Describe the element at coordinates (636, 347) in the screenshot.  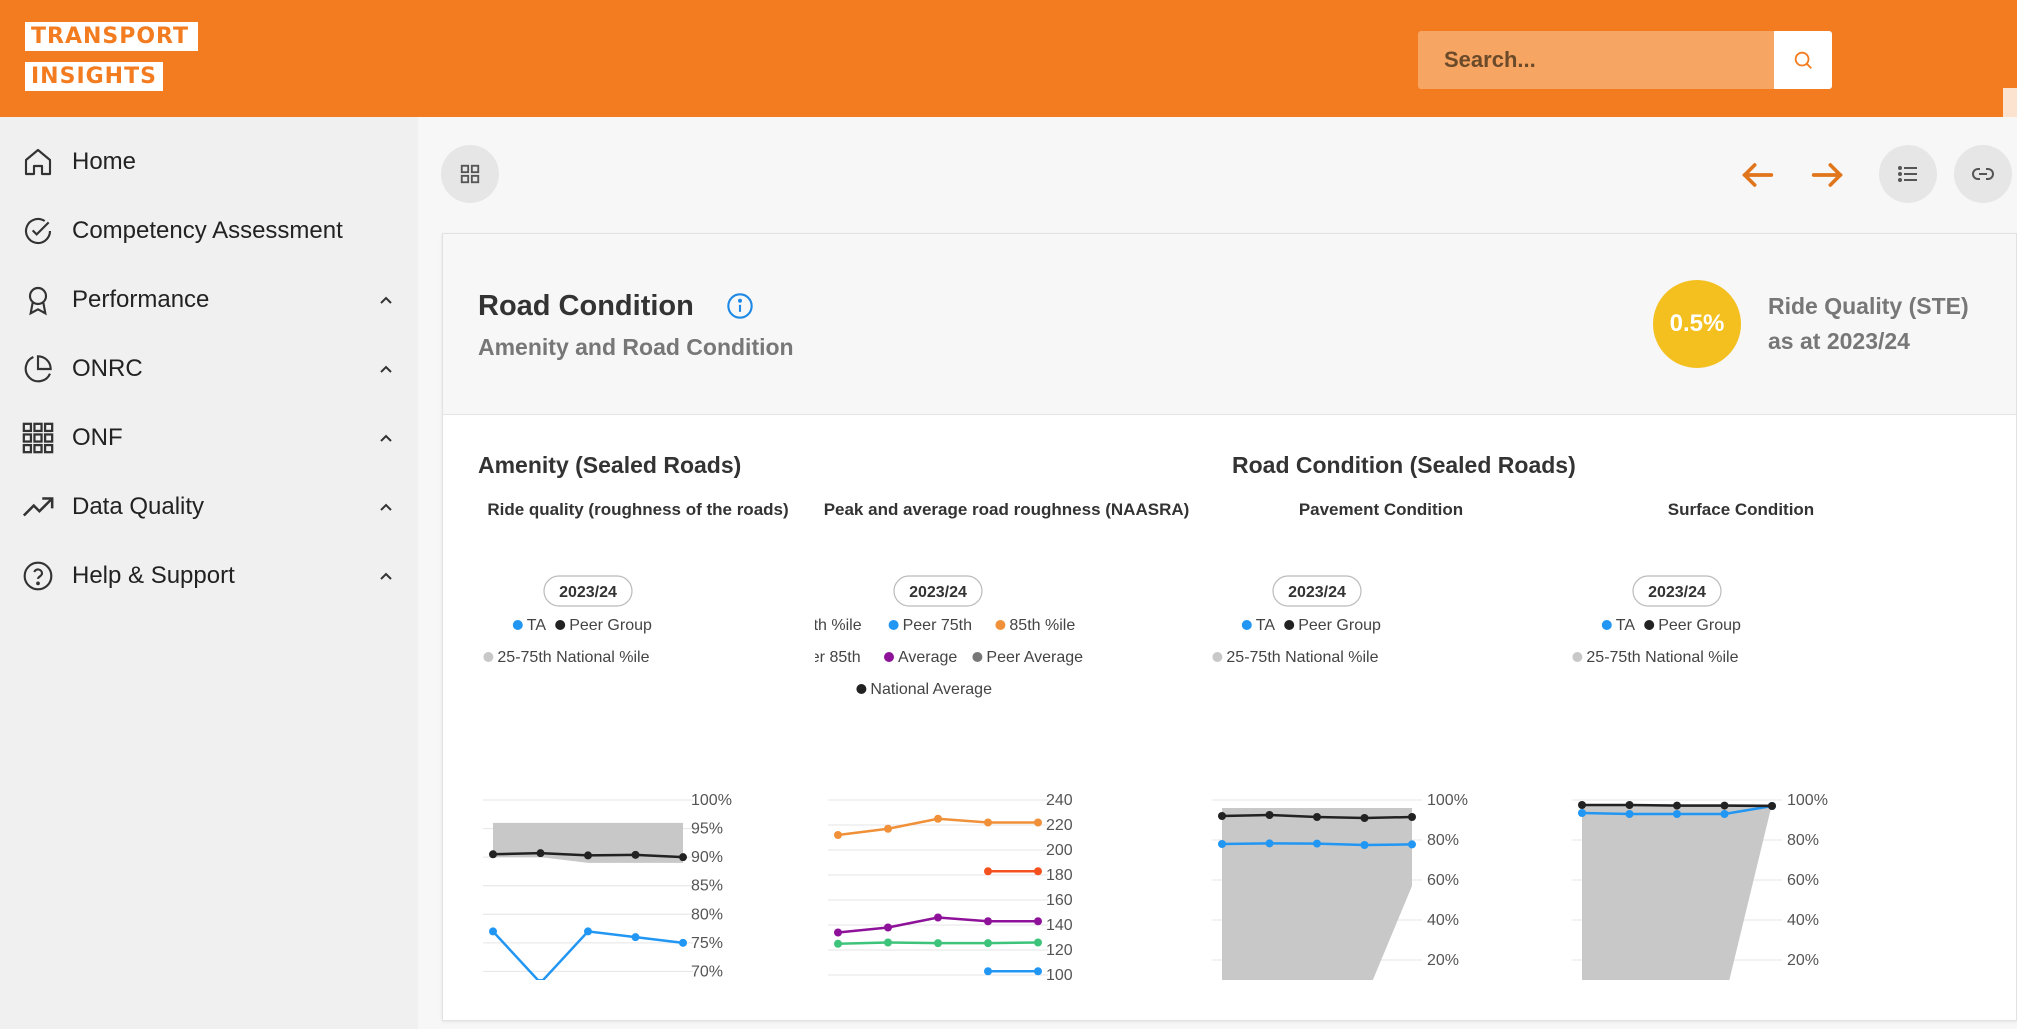
I see `card-subtitle: Amenity and Road Condition` at that location.